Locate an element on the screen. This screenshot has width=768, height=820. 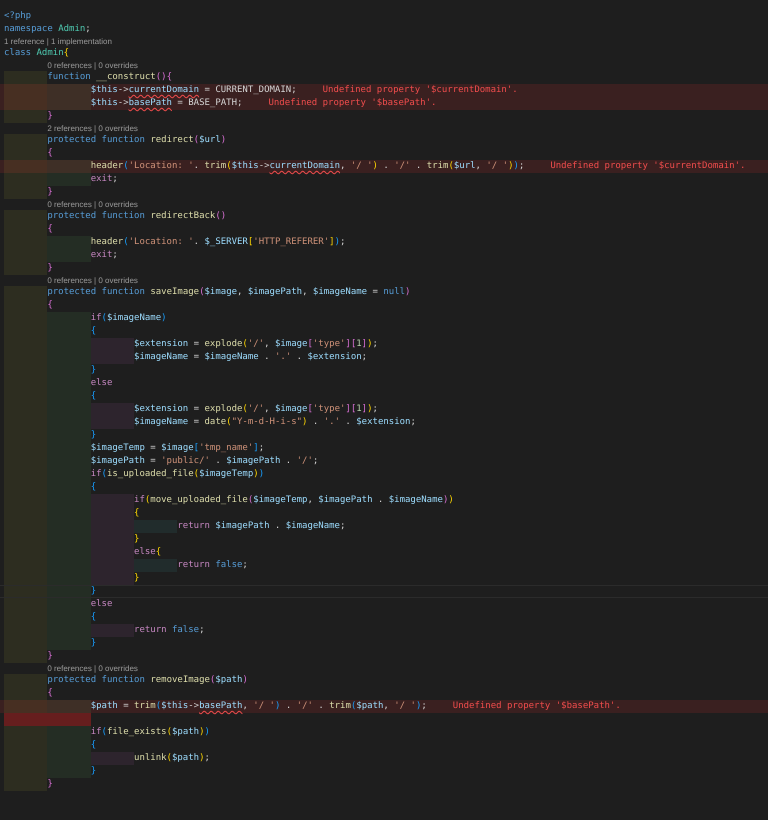
code-line: $imageName = $imageName . '.' . $extension; is located at coordinates (251, 357).